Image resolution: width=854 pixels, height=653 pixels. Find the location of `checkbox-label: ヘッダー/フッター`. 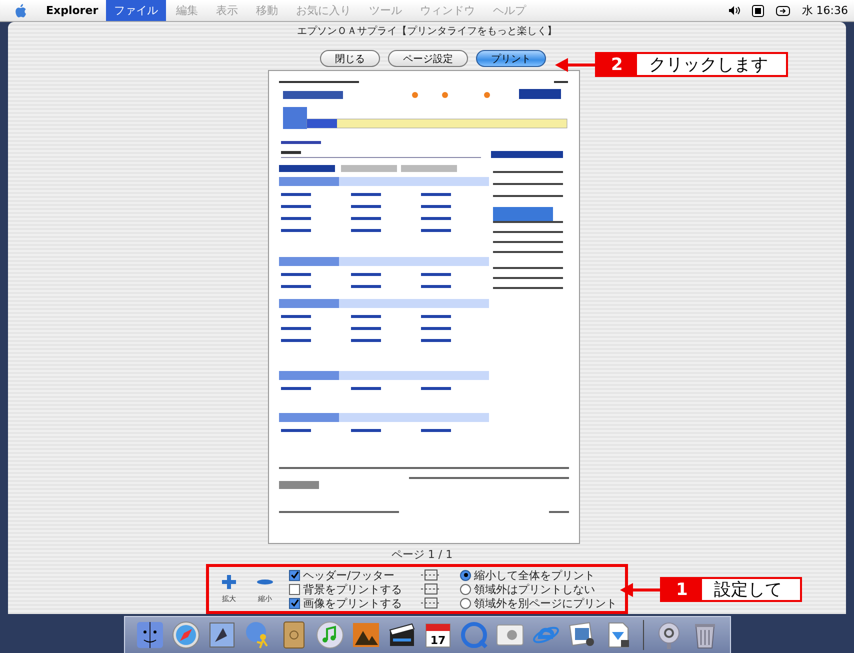

checkbox-label: ヘッダー/フッター is located at coordinates (349, 575).